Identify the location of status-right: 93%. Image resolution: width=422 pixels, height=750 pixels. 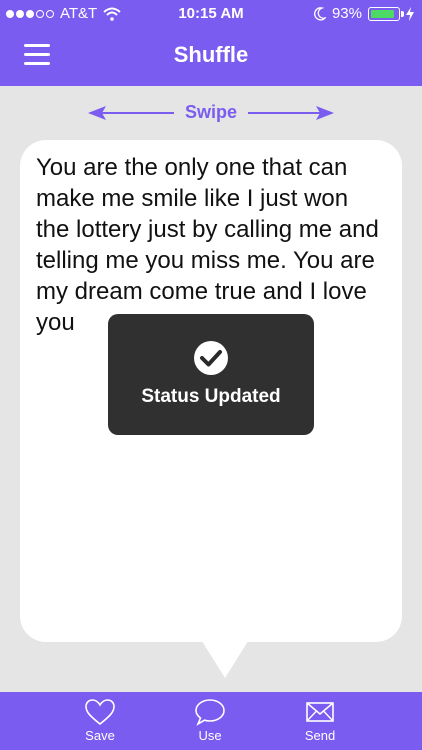
(364, 13).